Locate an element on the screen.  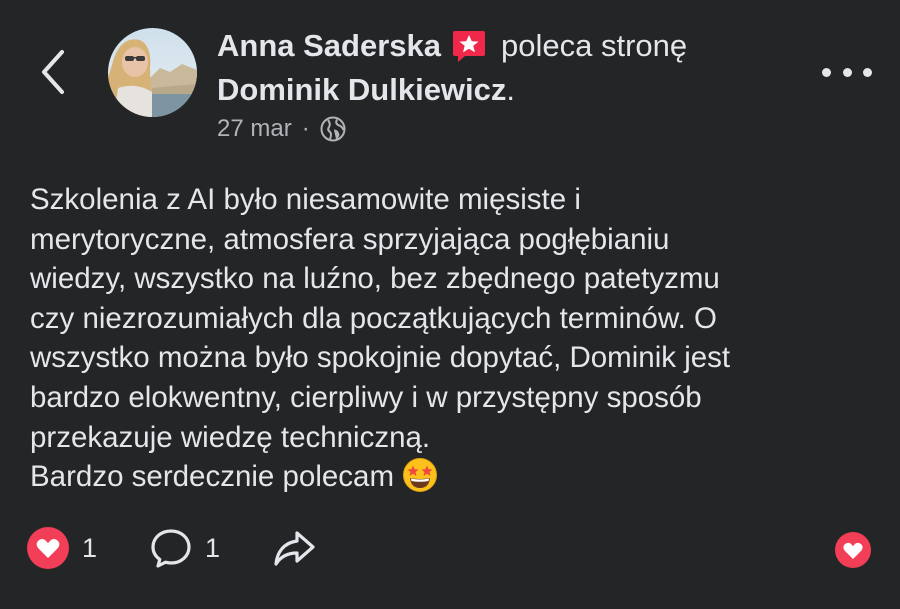
star-struck-emoji is located at coordinates (420, 475).